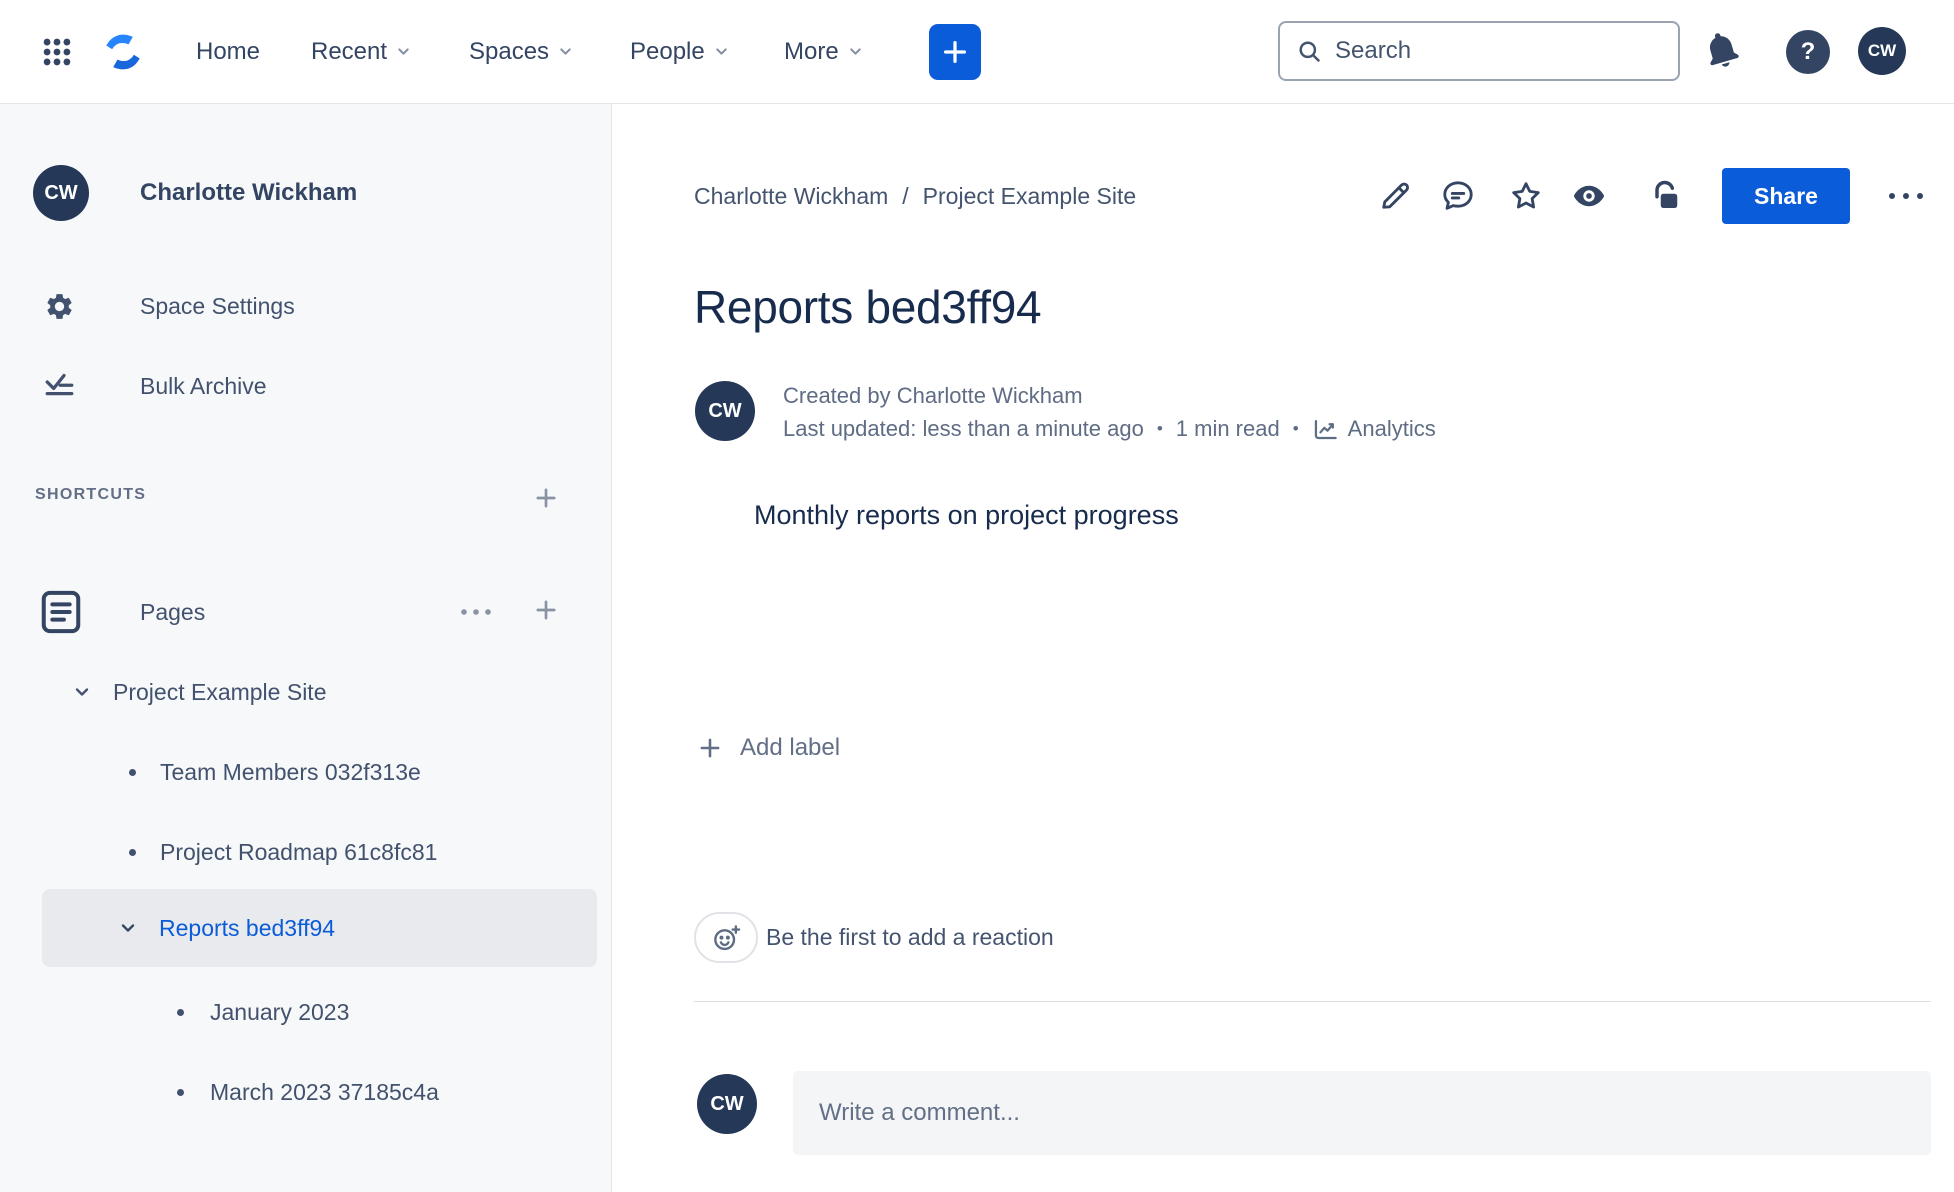  I want to click on byline-created: Created by Charlotte Wickham, so click(933, 396).